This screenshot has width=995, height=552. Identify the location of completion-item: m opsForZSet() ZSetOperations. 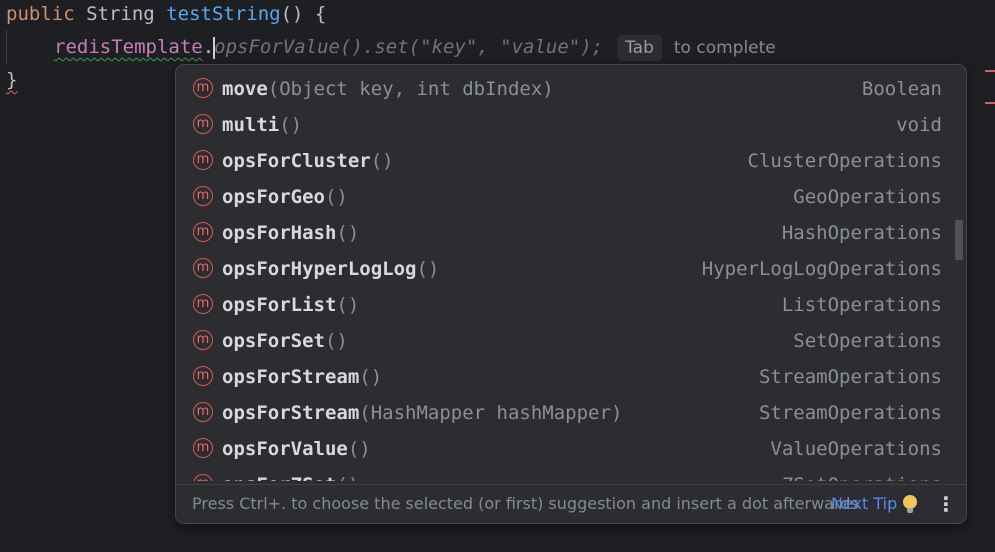
(565, 474).